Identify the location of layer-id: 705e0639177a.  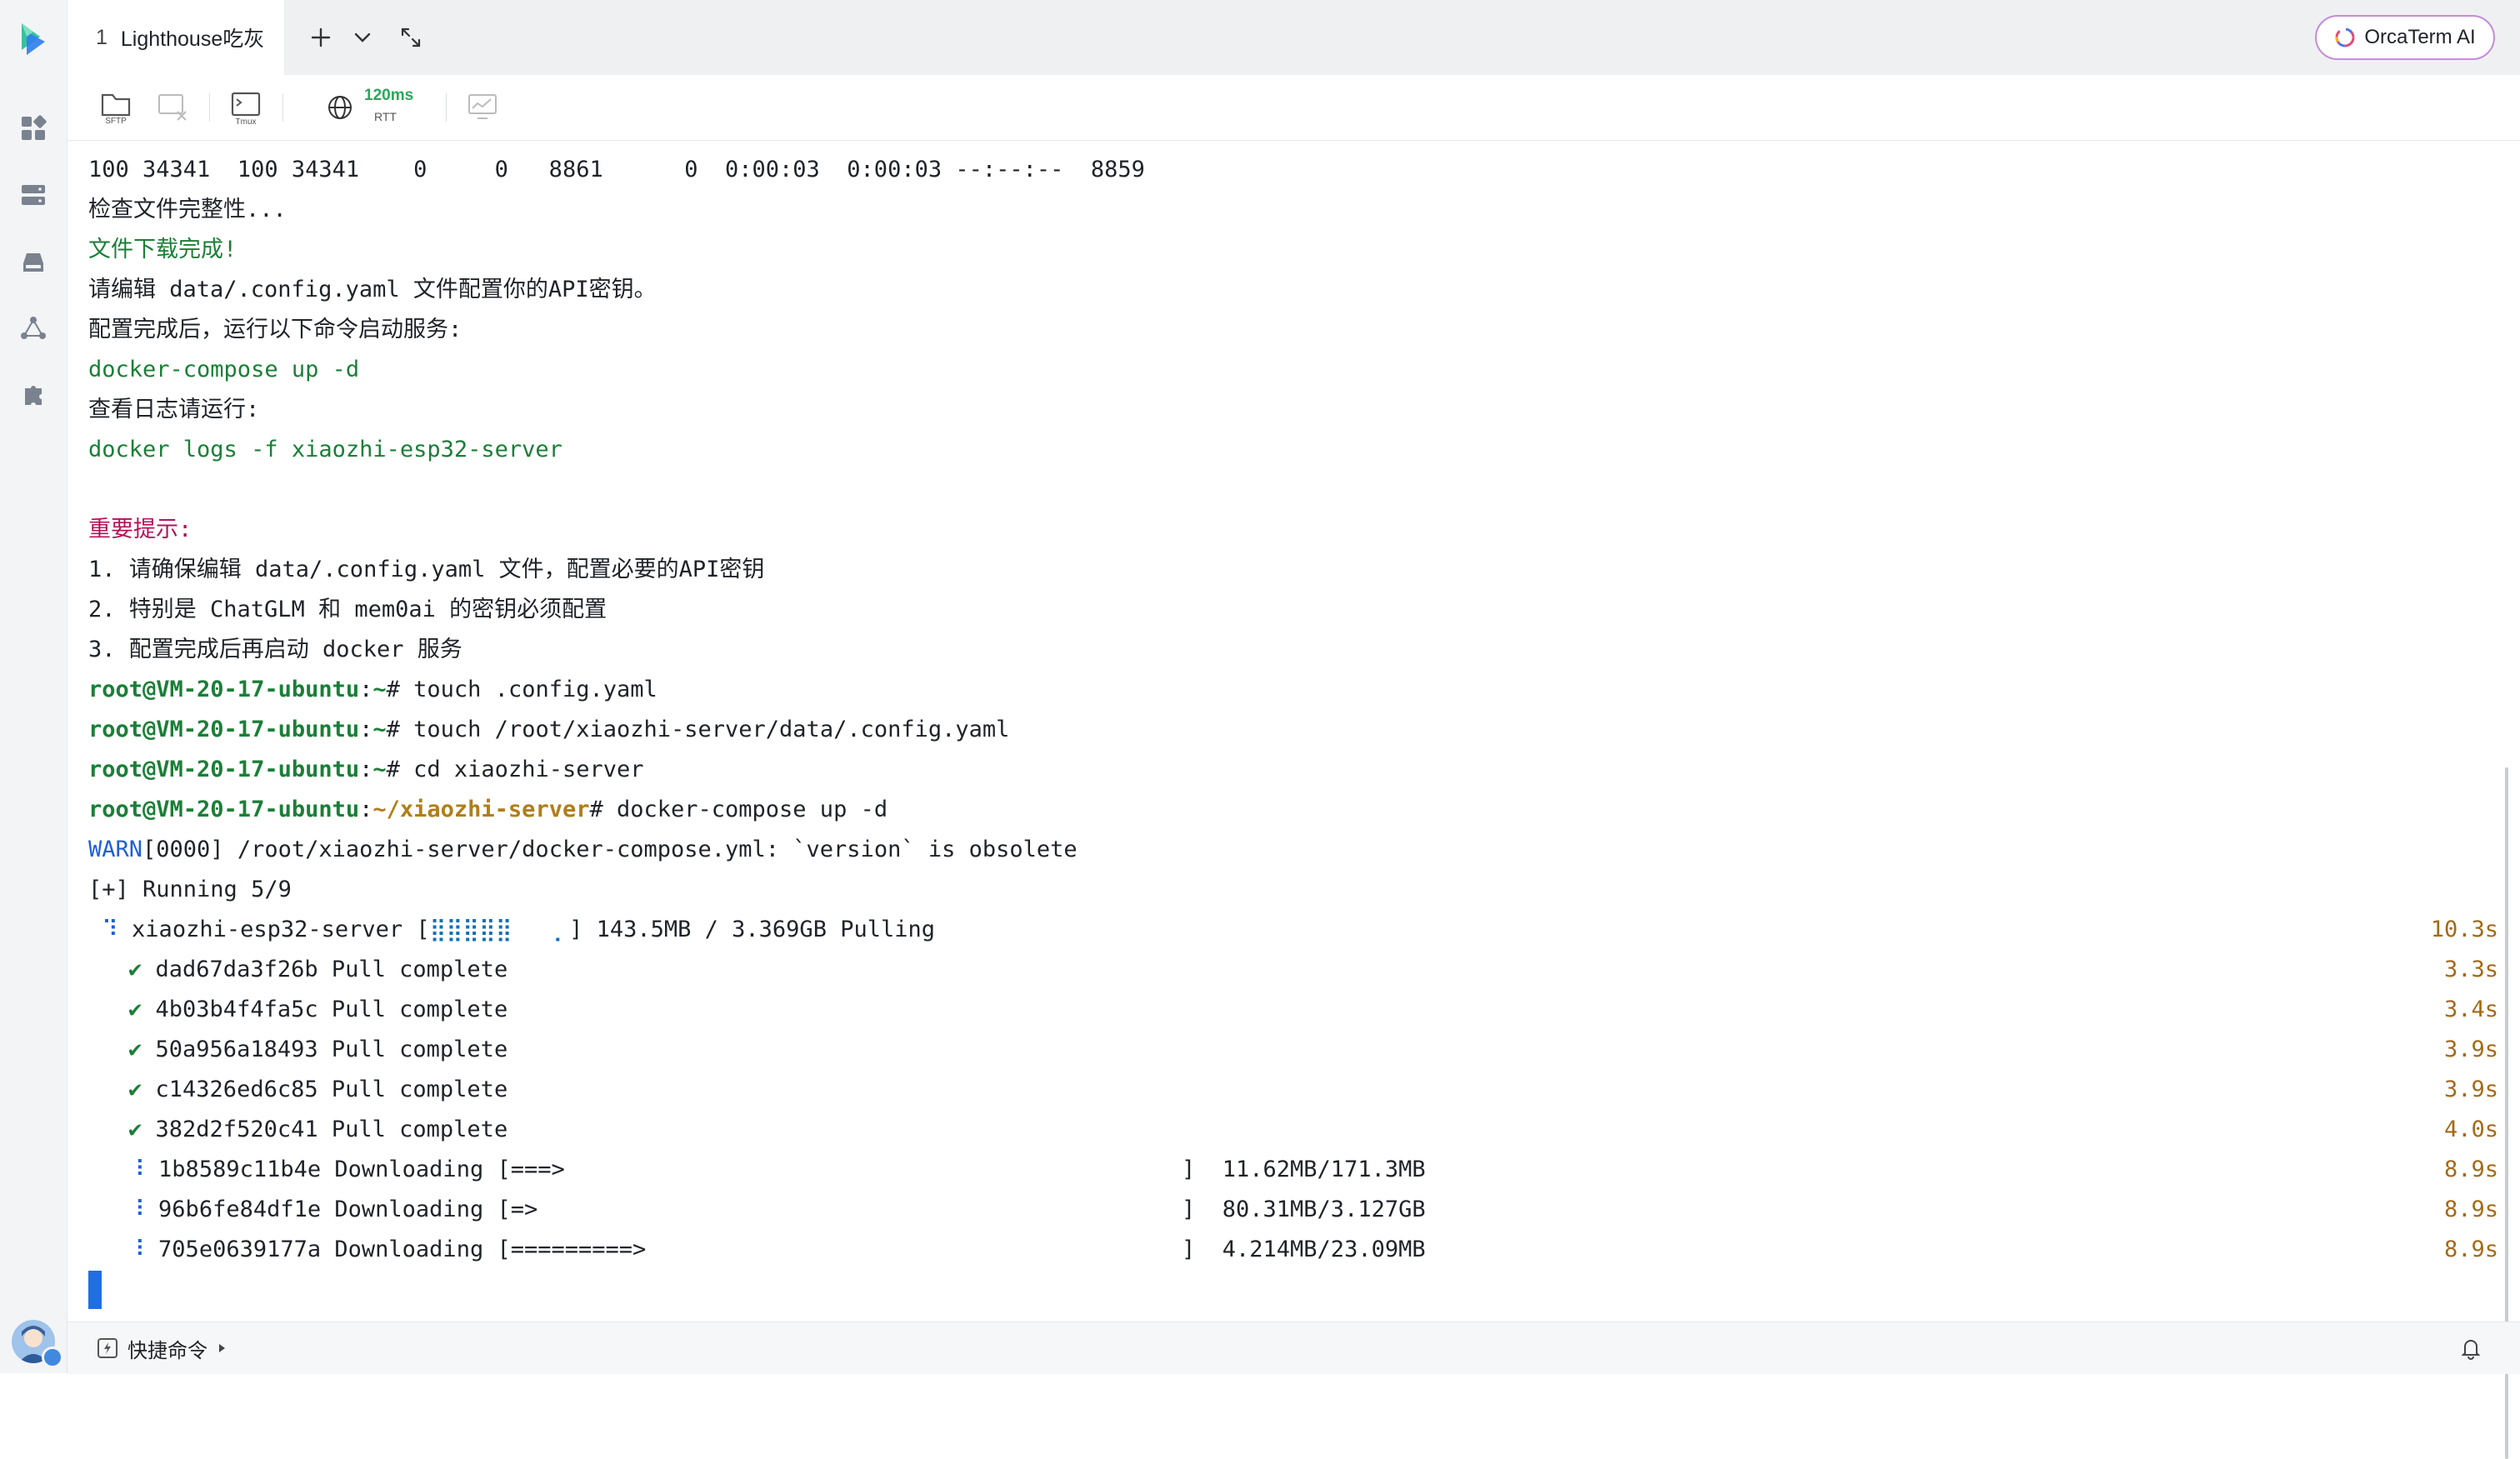
(240, 1249).